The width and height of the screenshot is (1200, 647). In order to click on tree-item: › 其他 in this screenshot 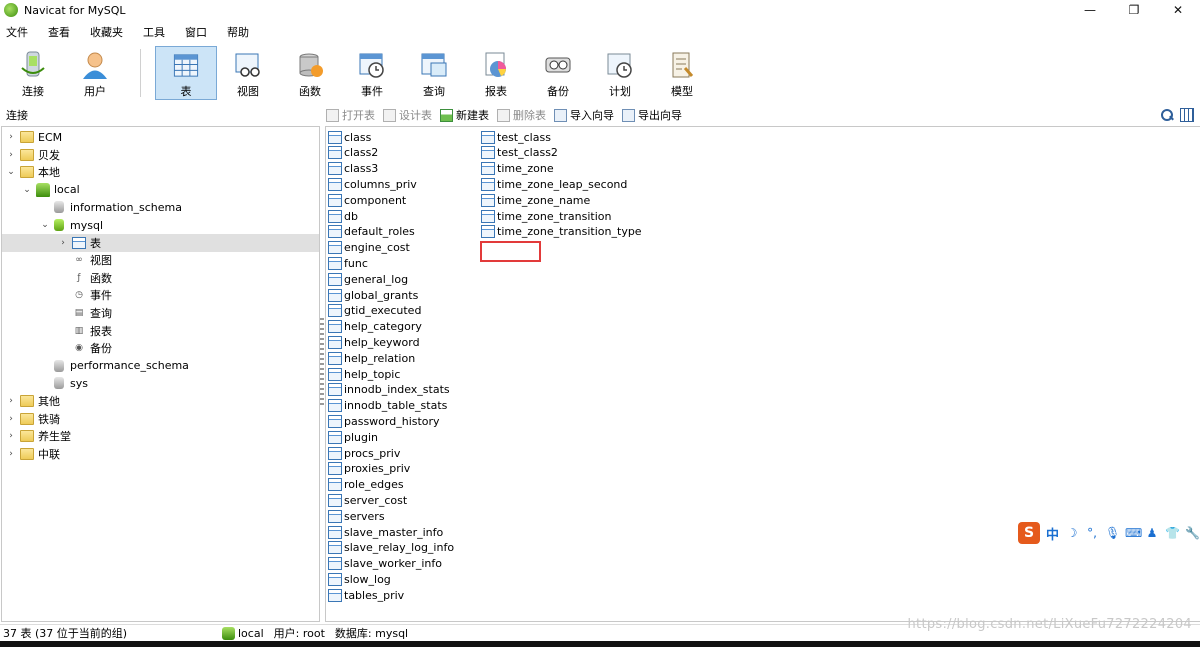, I will do `click(160, 401)`.